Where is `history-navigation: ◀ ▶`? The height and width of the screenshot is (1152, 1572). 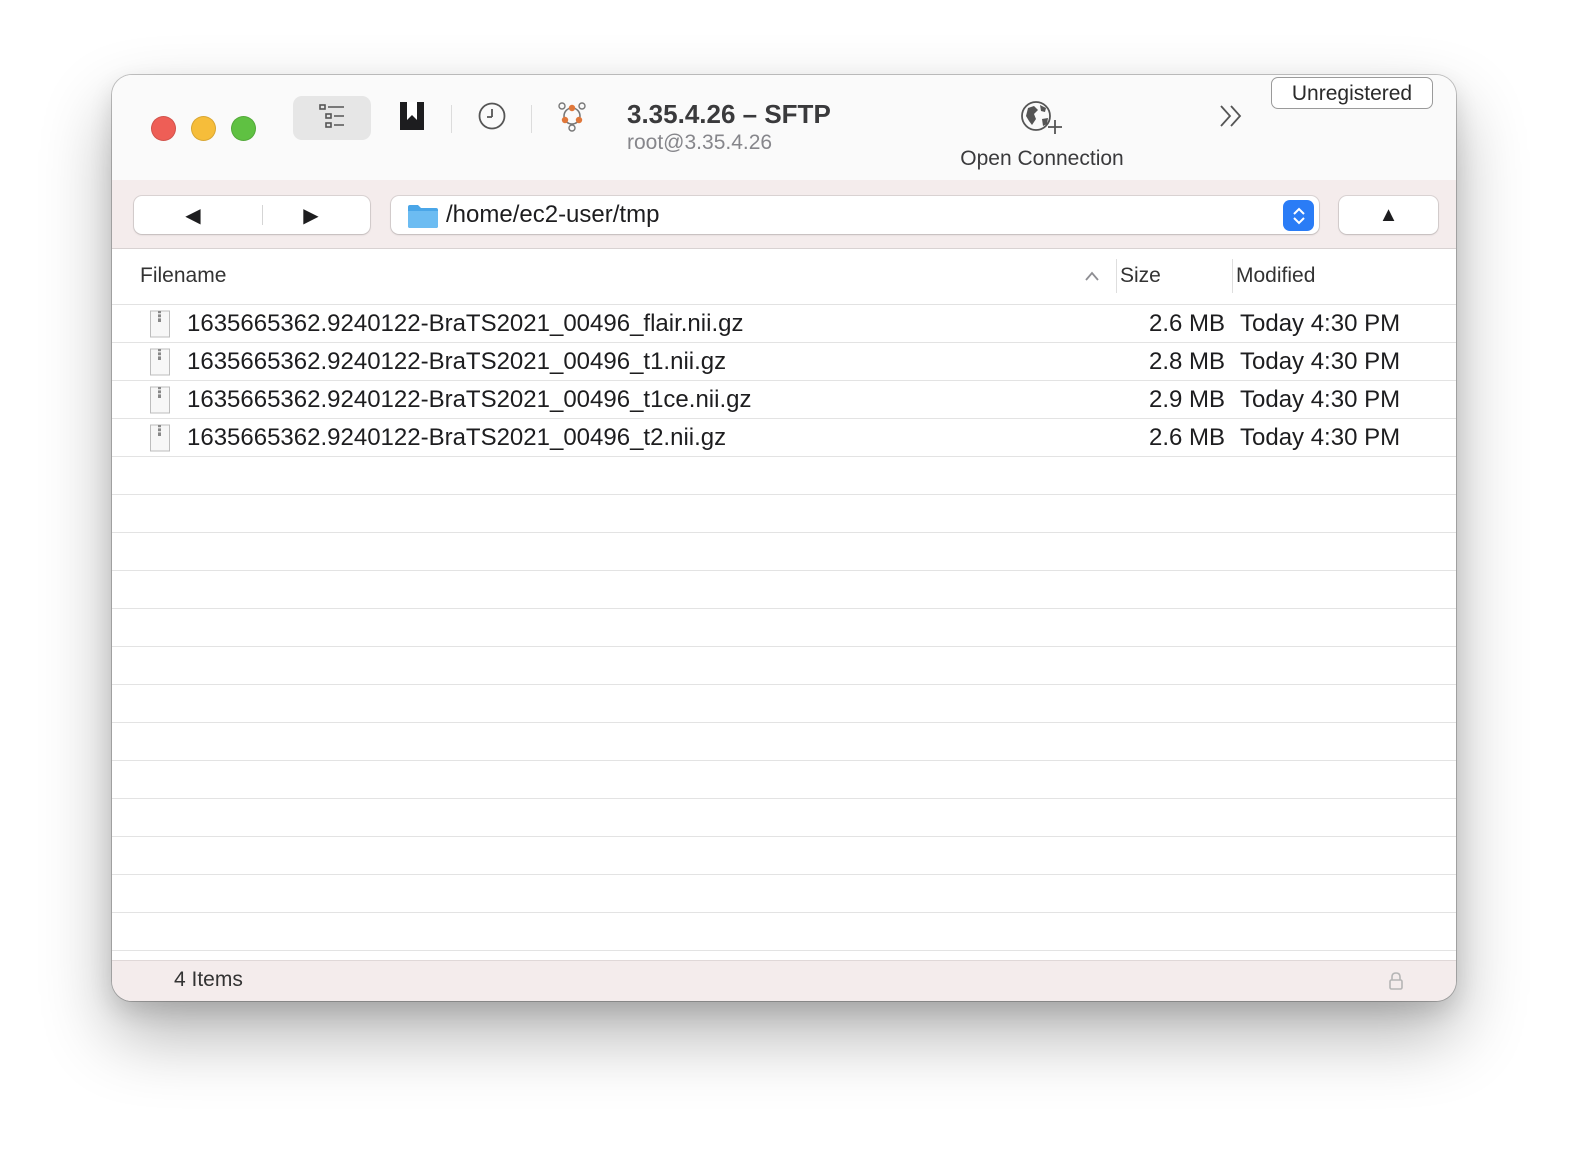 history-navigation: ◀ ▶ is located at coordinates (252, 215).